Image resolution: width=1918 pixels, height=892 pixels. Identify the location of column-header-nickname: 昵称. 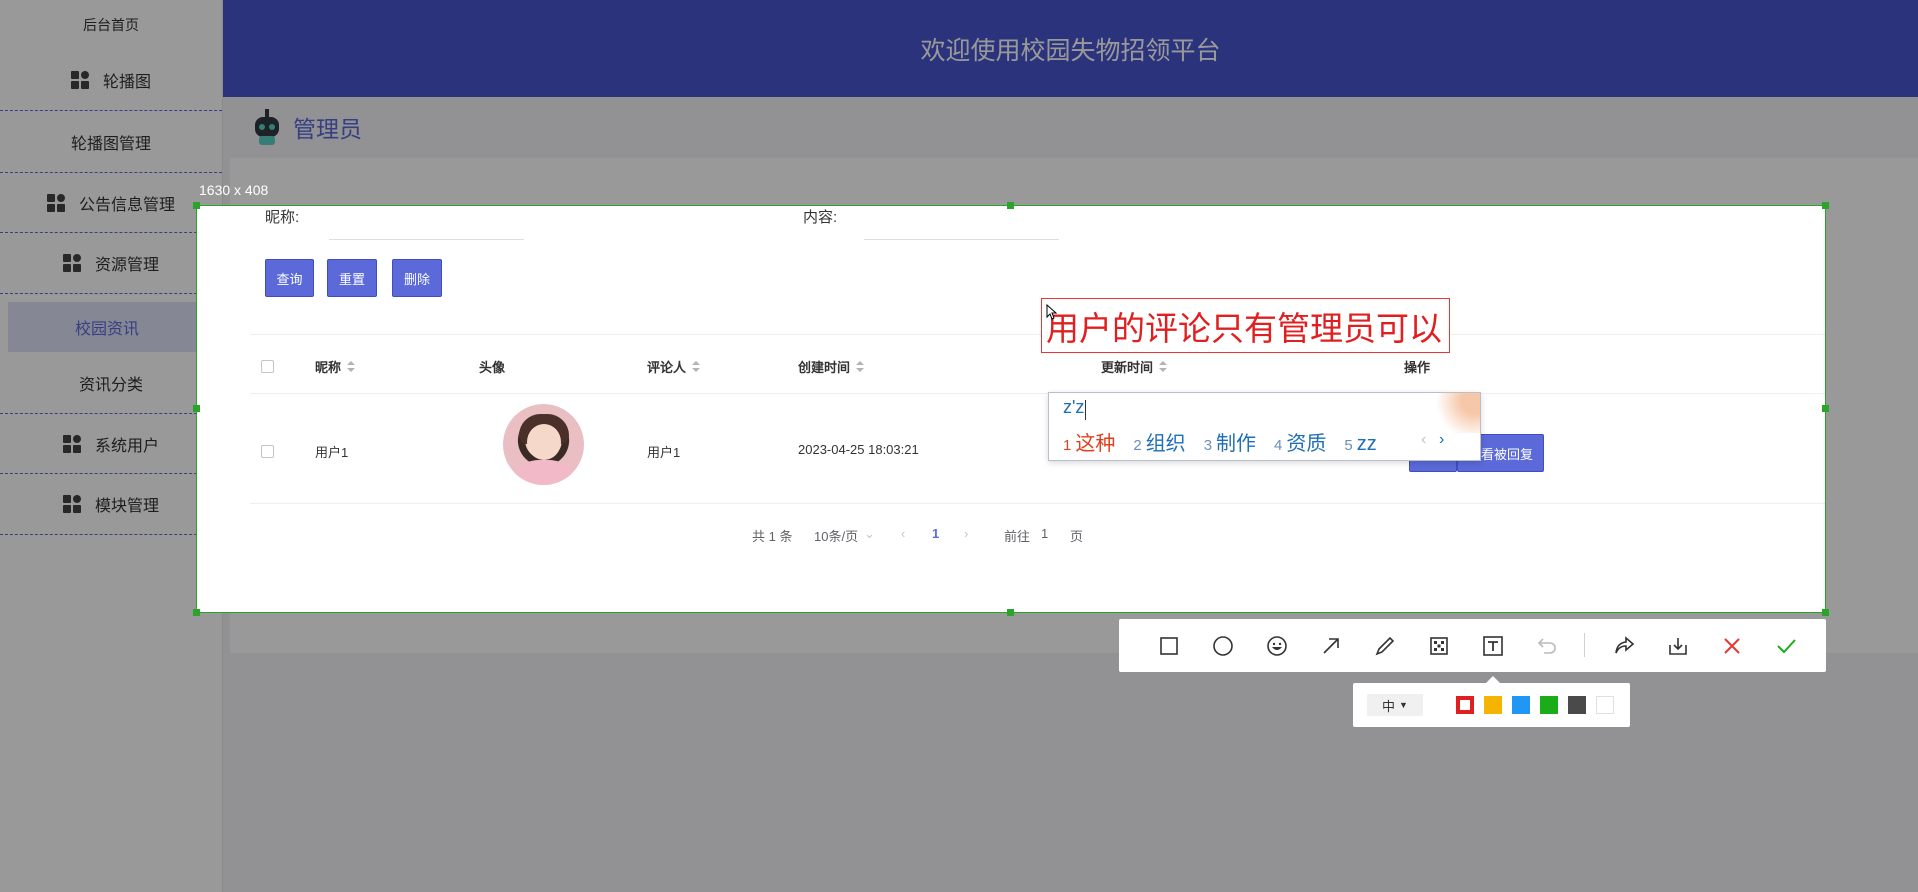
(335, 366).